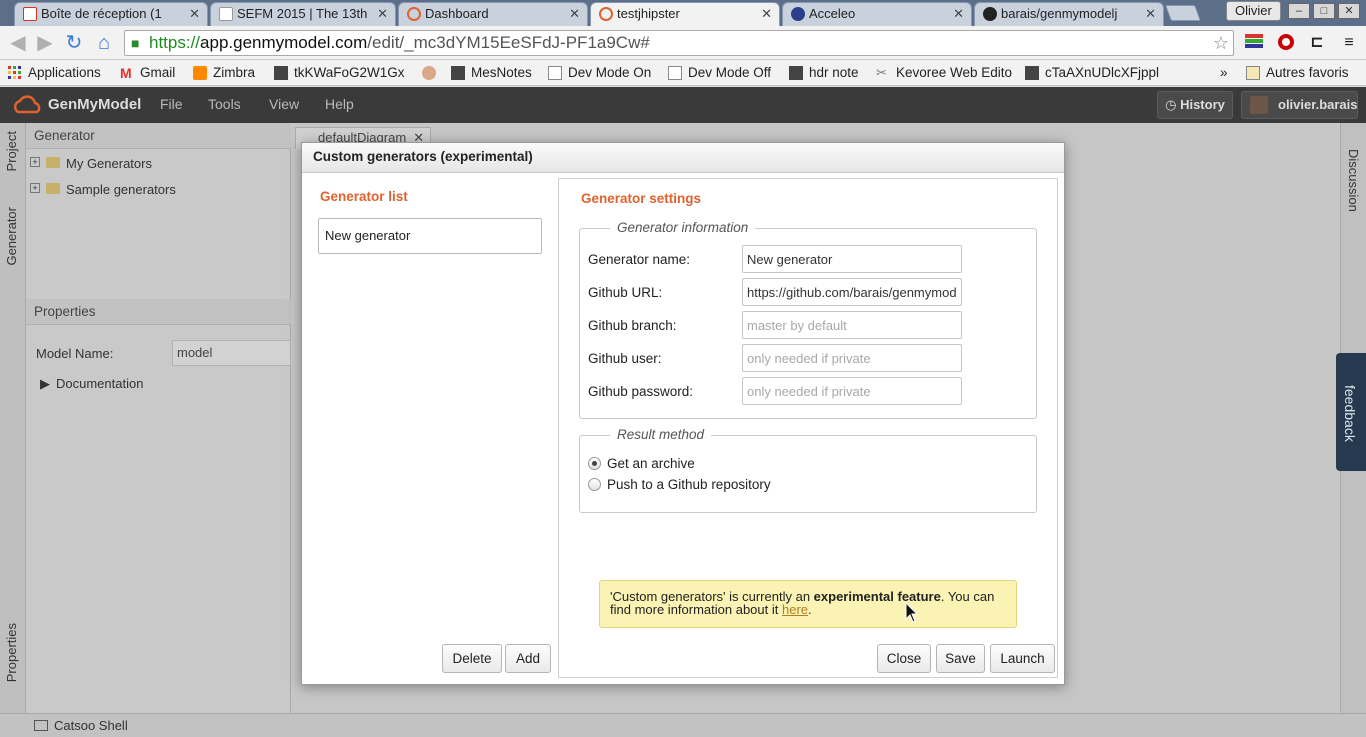 Image resolution: width=1366 pixels, height=737 pixels. What do you see at coordinates (429, 73) in the screenshot?
I see `face-icon` at bounding box center [429, 73].